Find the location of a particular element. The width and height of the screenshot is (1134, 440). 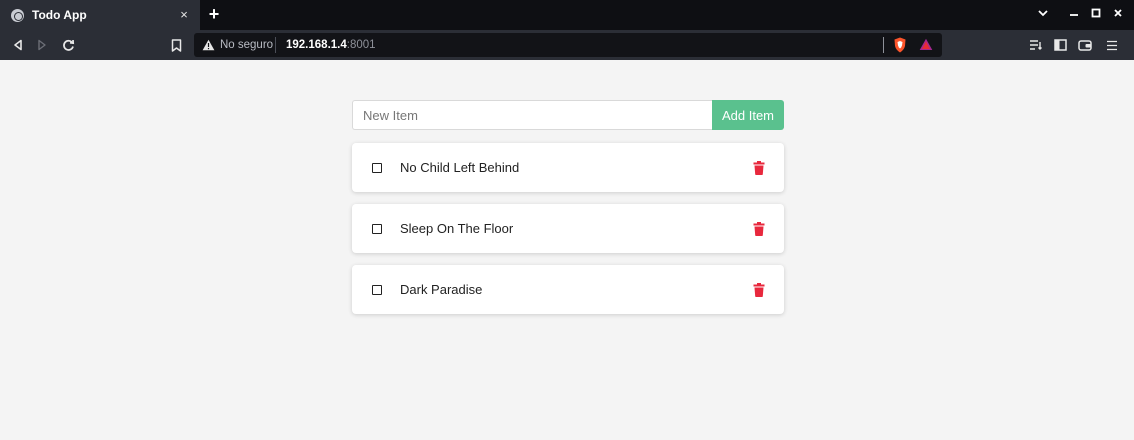

reading-list-icon is located at coordinates (1036, 45).